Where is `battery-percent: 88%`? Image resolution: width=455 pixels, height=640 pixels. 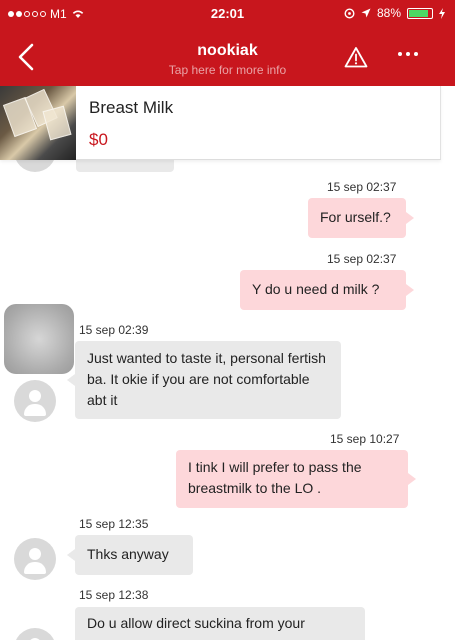 battery-percent: 88% is located at coordinates (388, 13).